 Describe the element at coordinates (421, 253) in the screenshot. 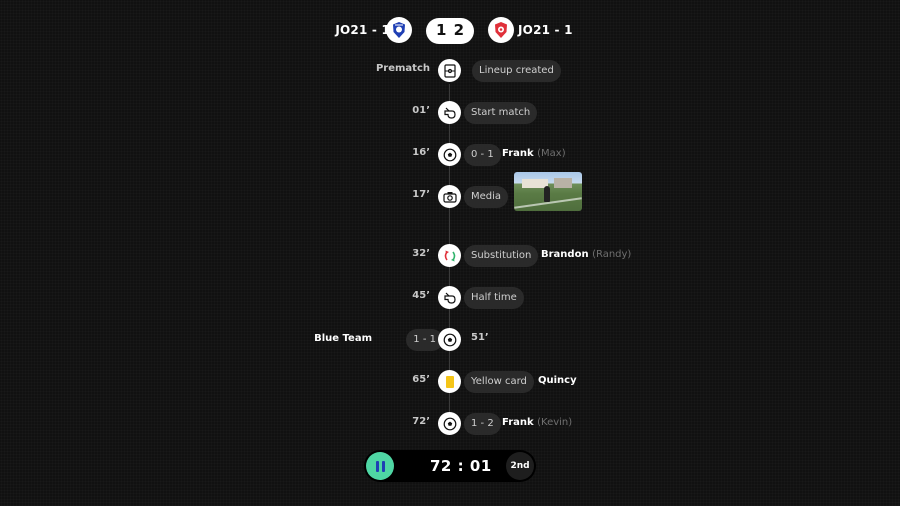

I see `event-minute: 32’` at that location.